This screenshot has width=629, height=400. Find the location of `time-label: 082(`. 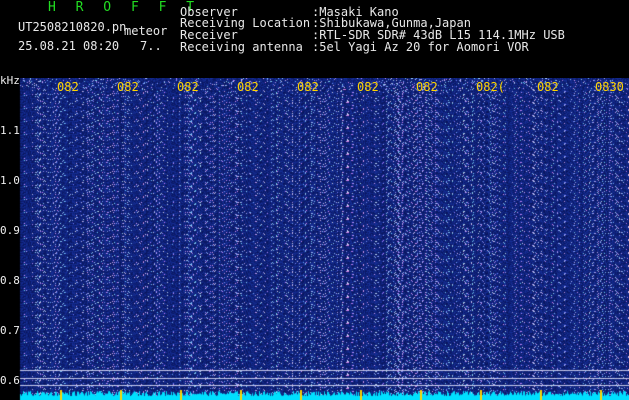

time-label: 082( is located at coordinates (490, 87).